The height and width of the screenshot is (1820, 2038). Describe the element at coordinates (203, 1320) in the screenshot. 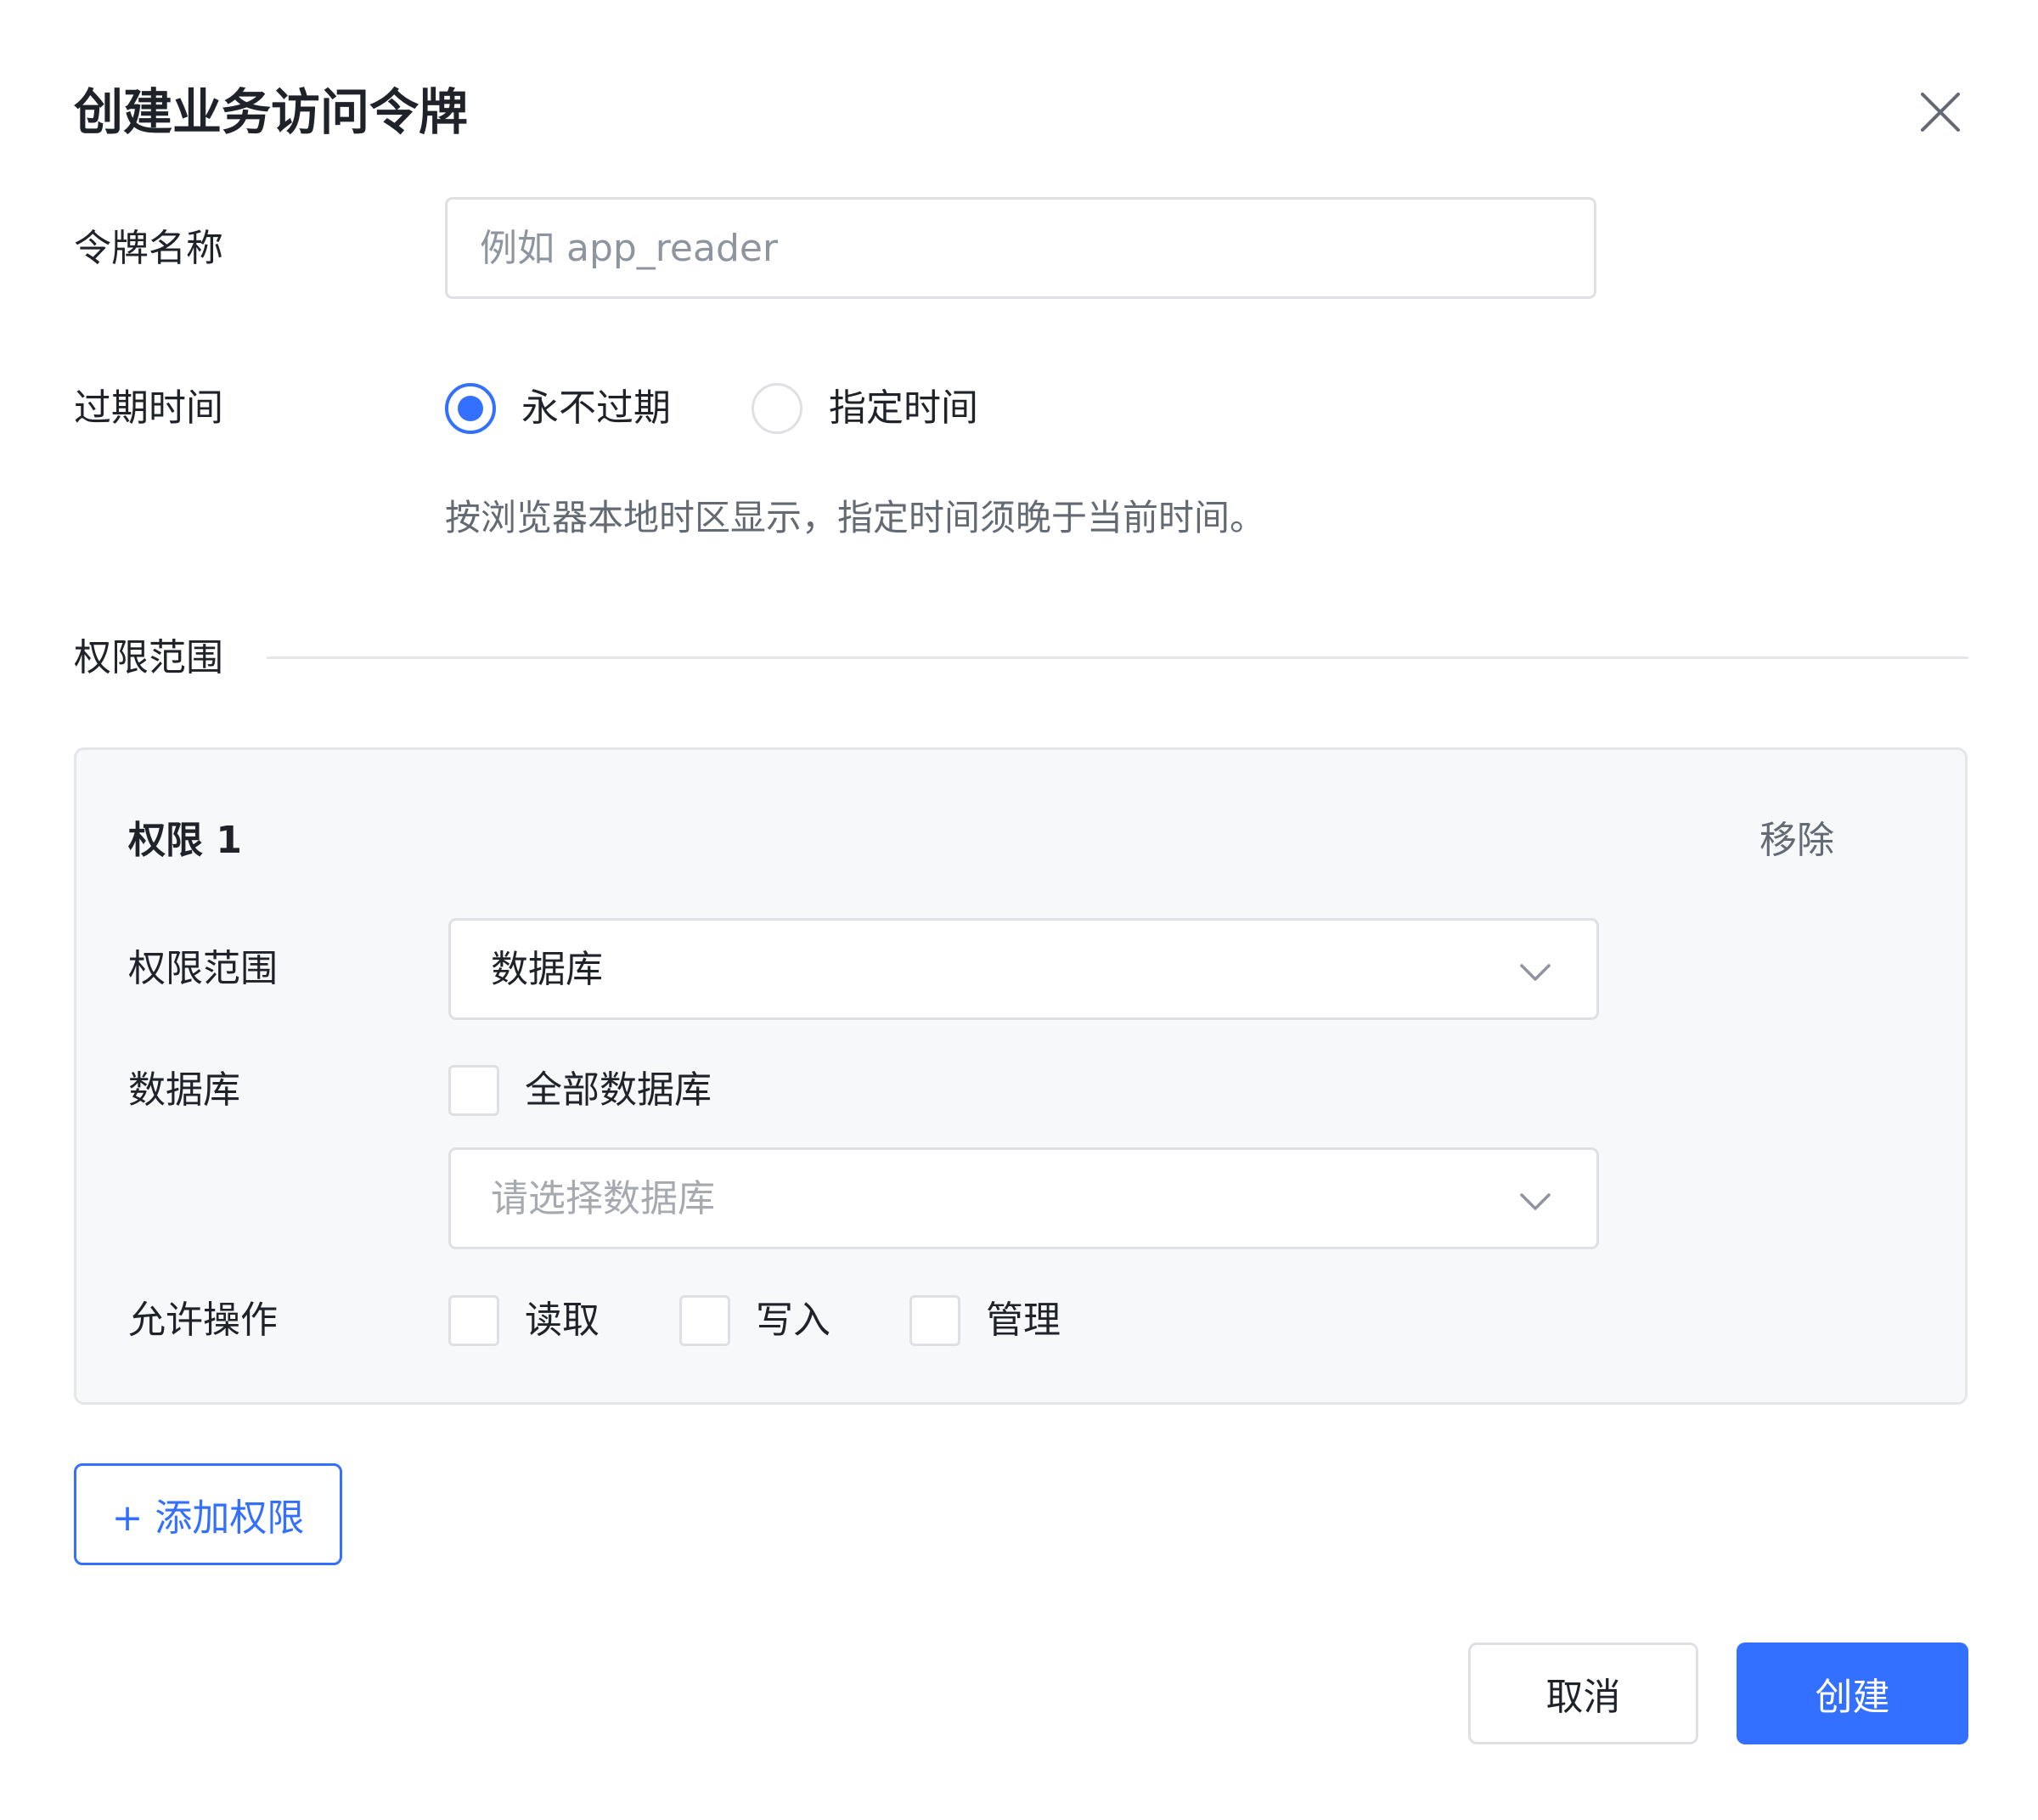

I see `operations-label: 允许操作` at that location.